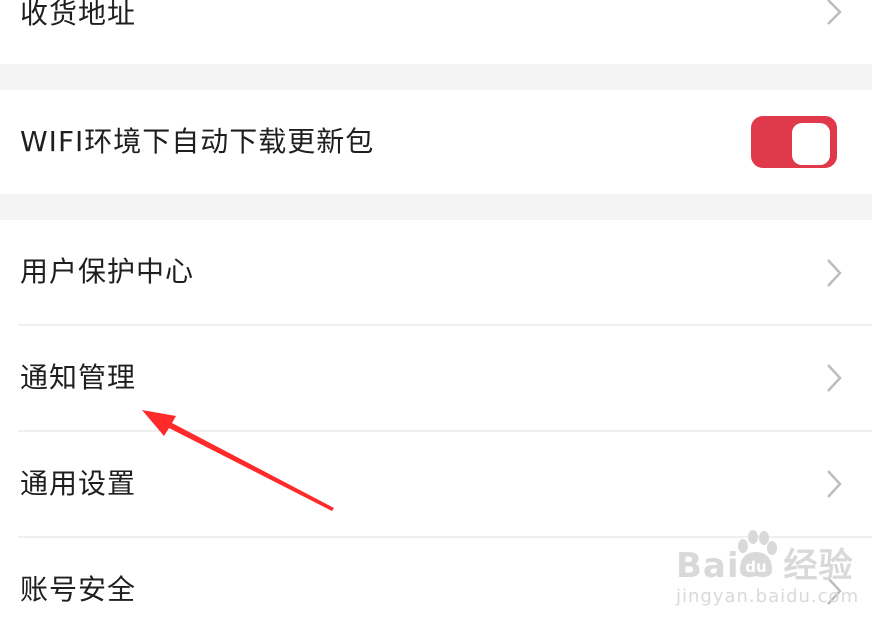 This screenshot has height=630, width=880. I want to click on general-settings-label: 通用设置, so click(78, 483).